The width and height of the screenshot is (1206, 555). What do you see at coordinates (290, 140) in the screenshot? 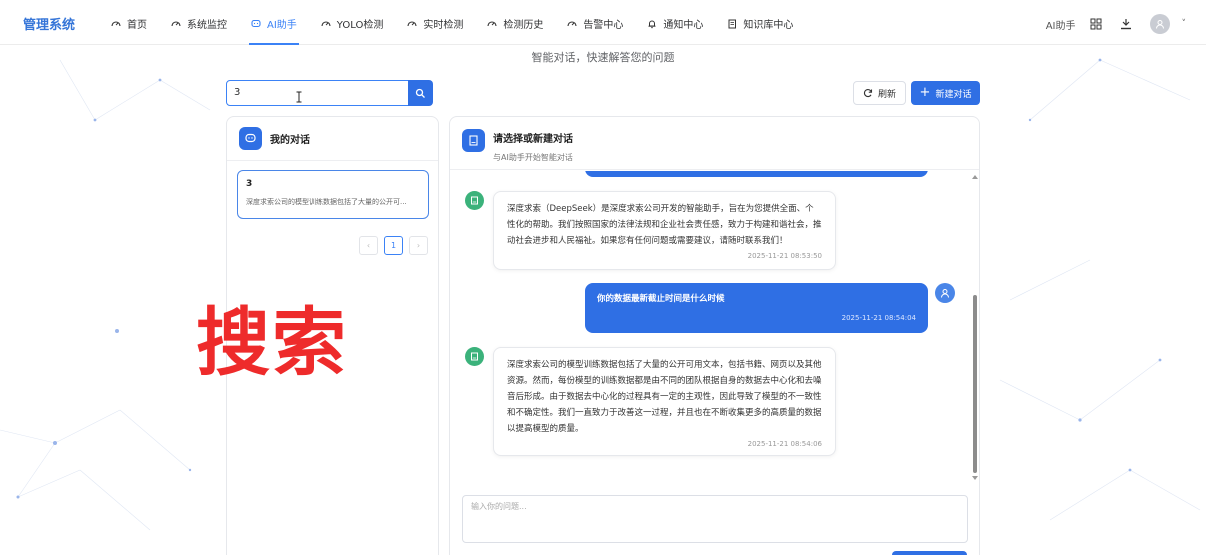
I see `conversation-list-title: 我的对话` at bounding box center [290, 140].